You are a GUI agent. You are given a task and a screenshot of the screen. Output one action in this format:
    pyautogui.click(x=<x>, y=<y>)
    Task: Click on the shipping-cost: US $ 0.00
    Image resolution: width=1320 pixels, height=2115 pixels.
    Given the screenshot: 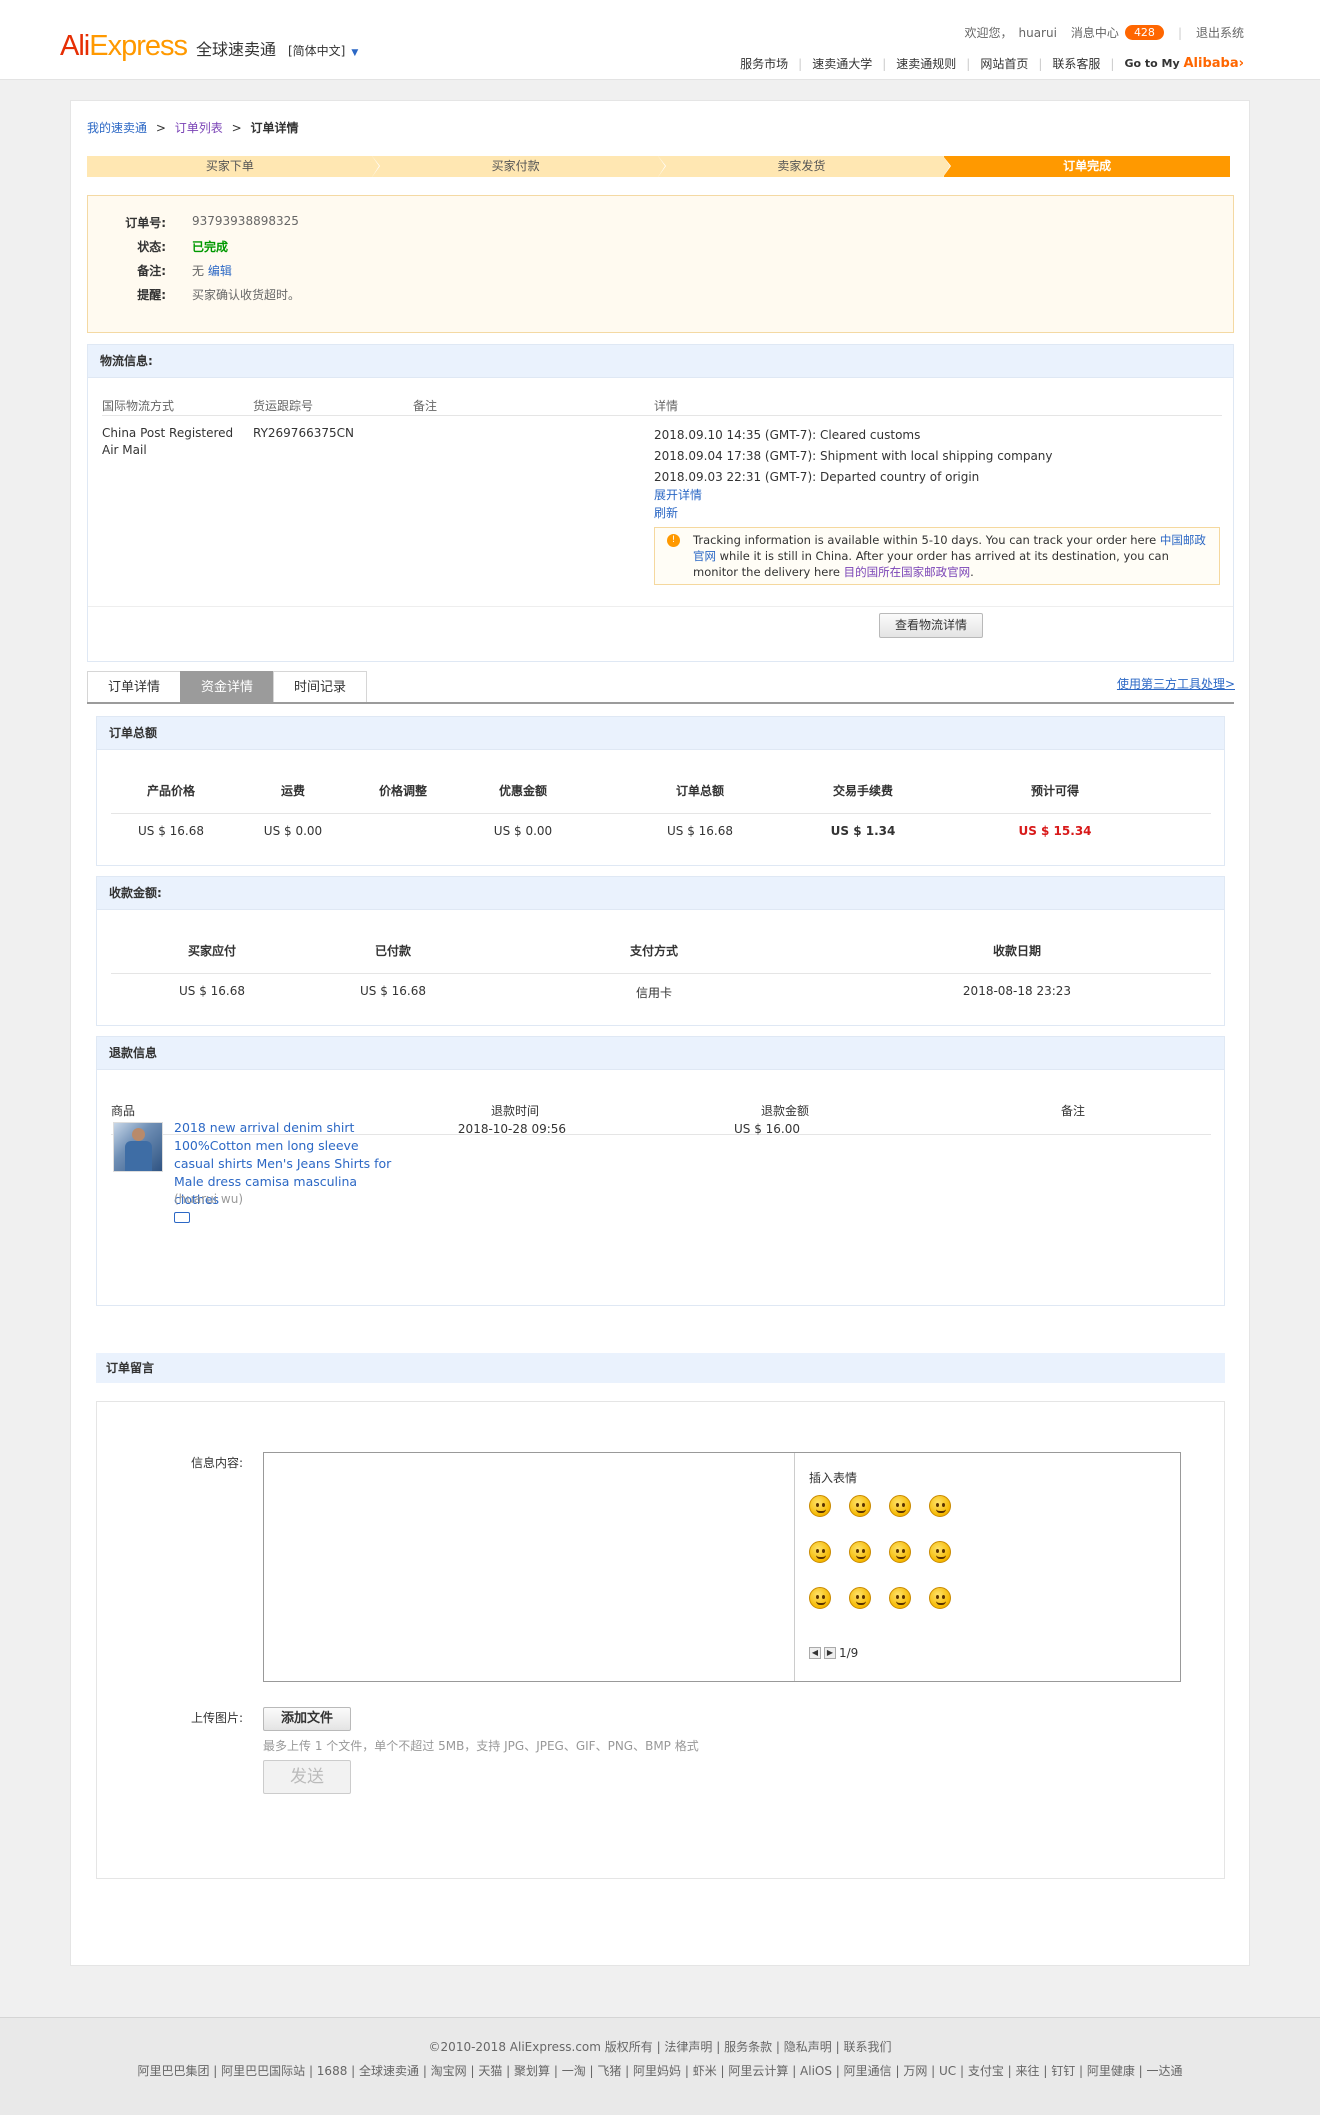 What is the action you would take?
    pyautogui.click(x=293, y=831)
    